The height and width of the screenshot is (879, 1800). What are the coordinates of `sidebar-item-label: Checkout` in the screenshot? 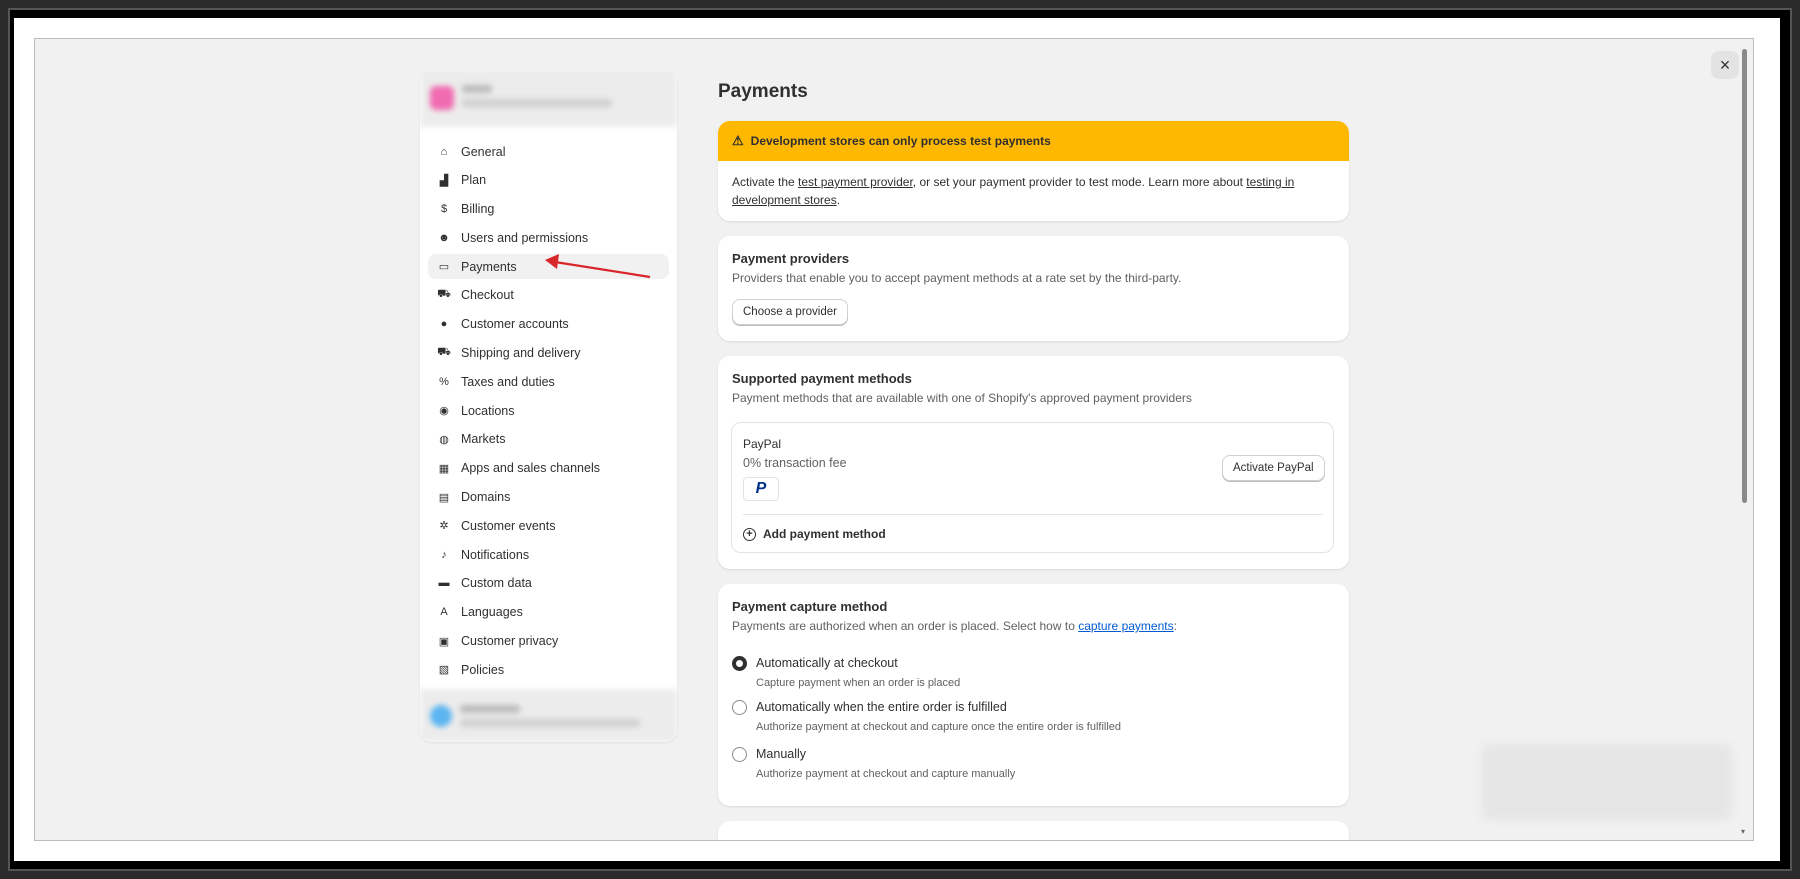 It's located at (487, 295).